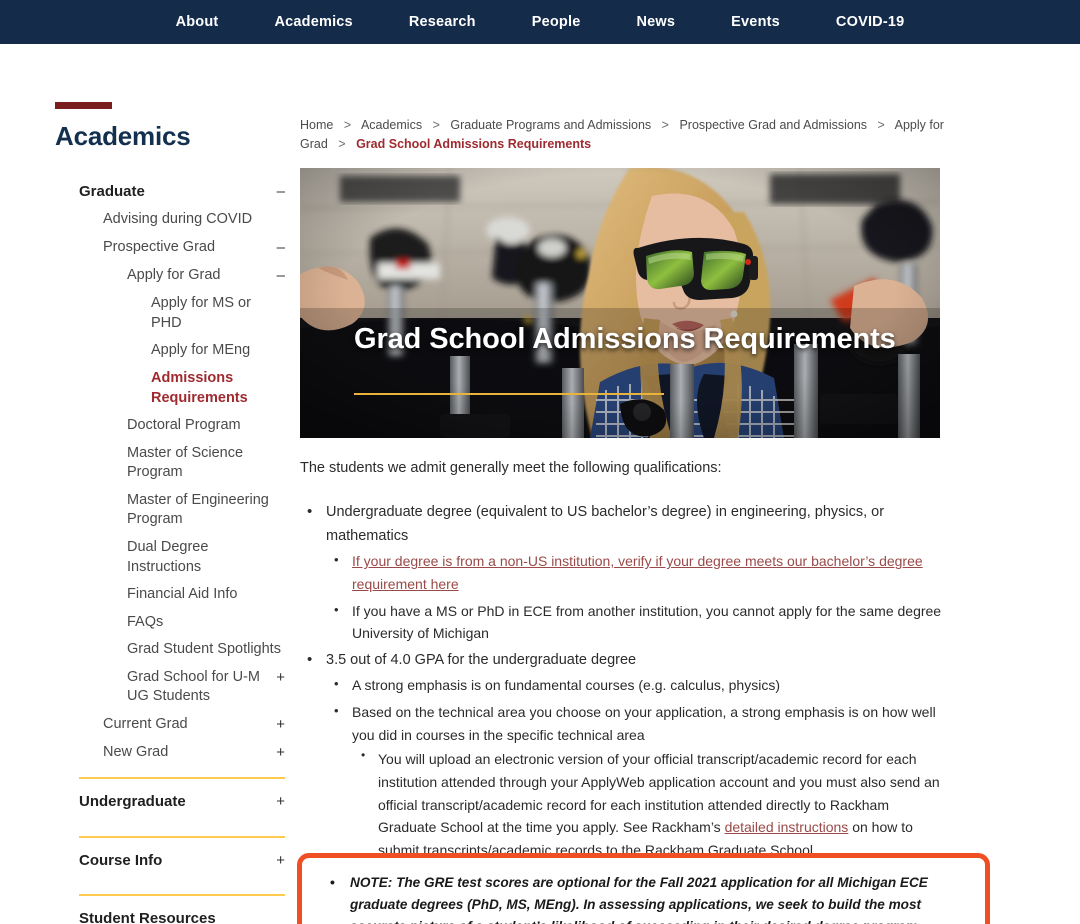  I want to click on sidebar-section-label: Student Resources, so click(147, 916).